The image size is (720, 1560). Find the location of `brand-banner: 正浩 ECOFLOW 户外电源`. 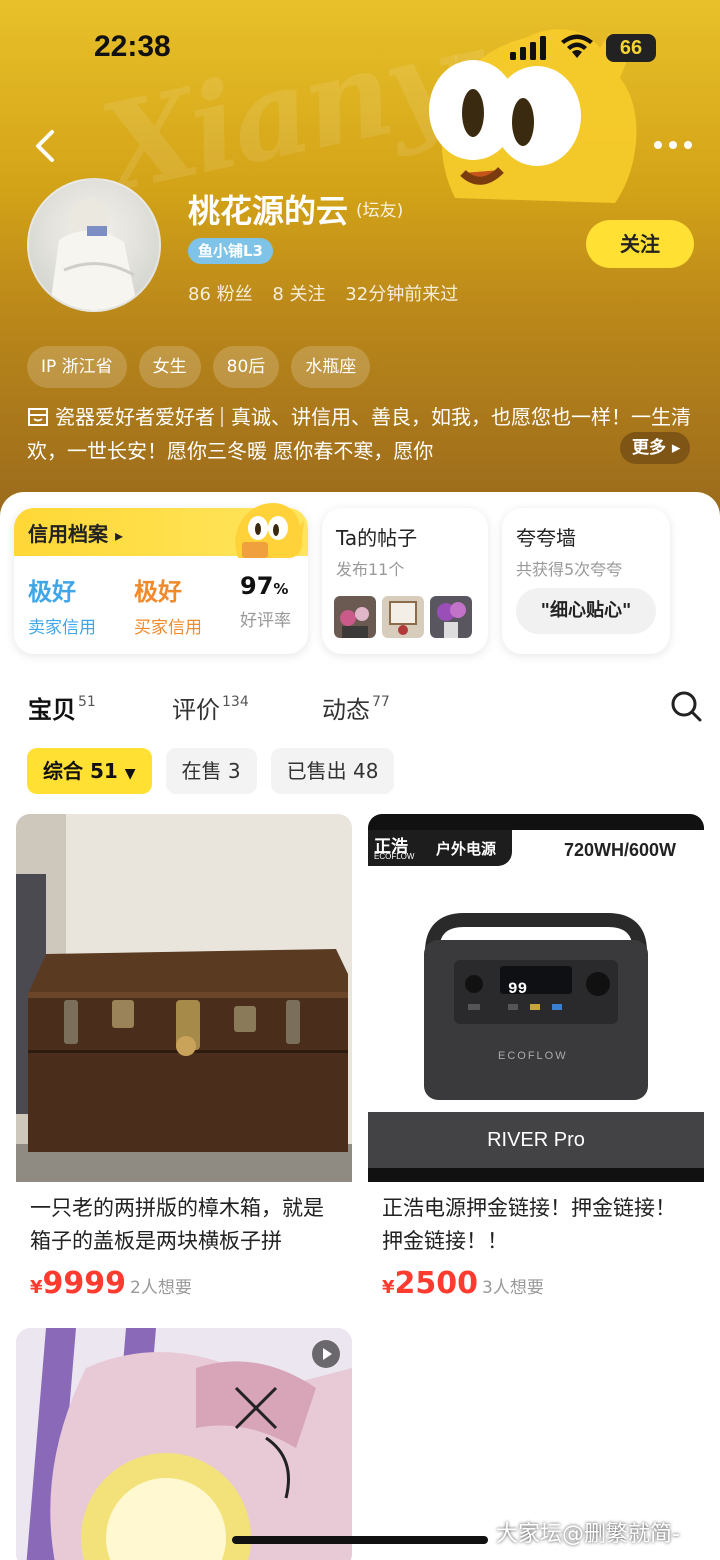

brand-banner: 正浩 ECOFLOW 户外电源 is located at coordinates (440, 848).